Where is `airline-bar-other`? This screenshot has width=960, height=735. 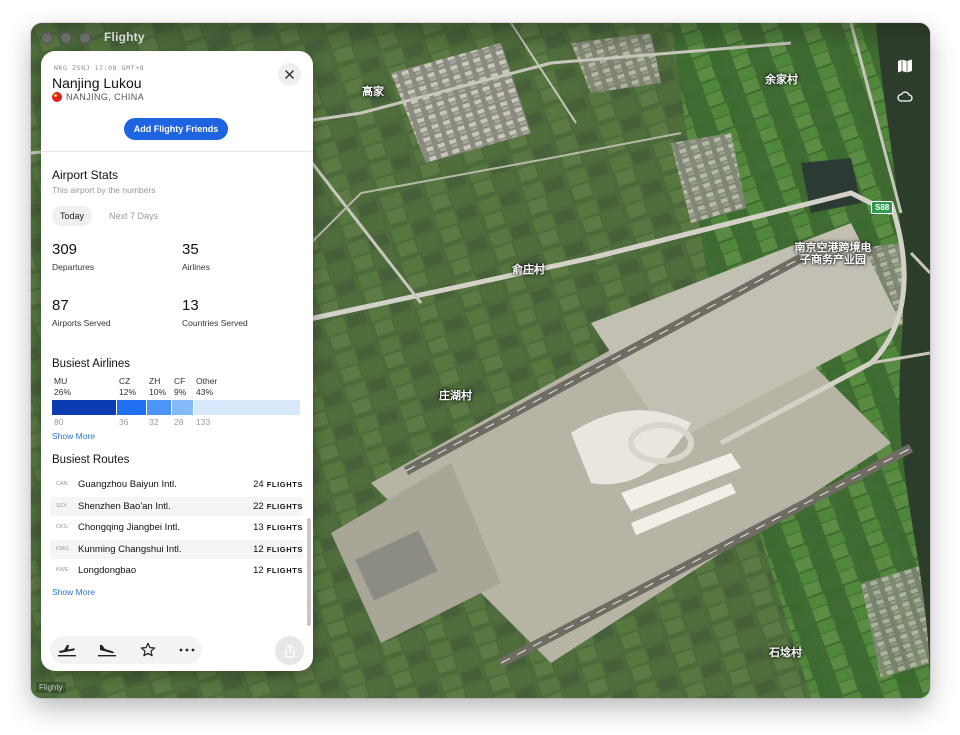
airline-bar-other is located at coordinates (247, 407).